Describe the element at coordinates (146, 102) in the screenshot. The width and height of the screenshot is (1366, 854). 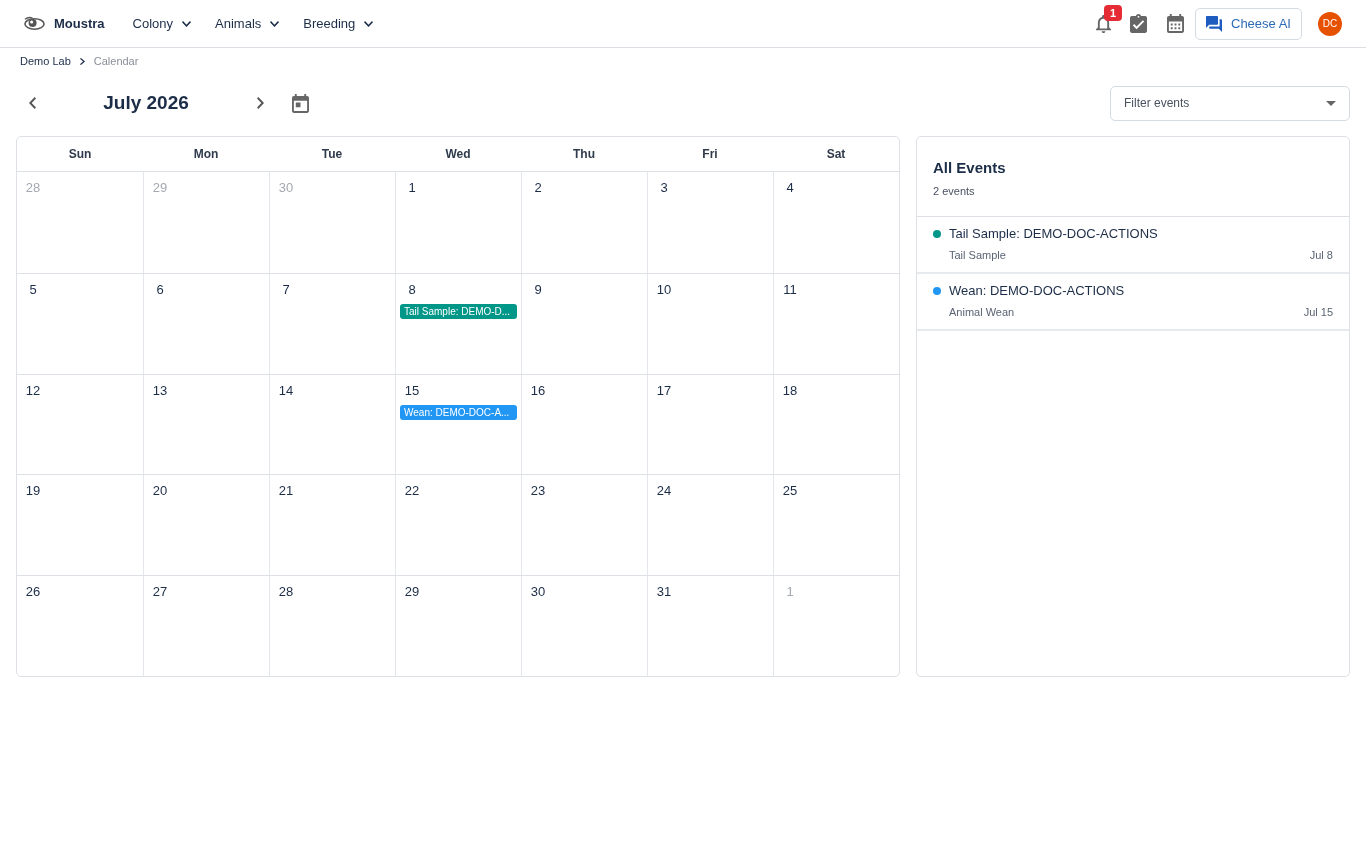
I see `month-title: July 2026` at that location.